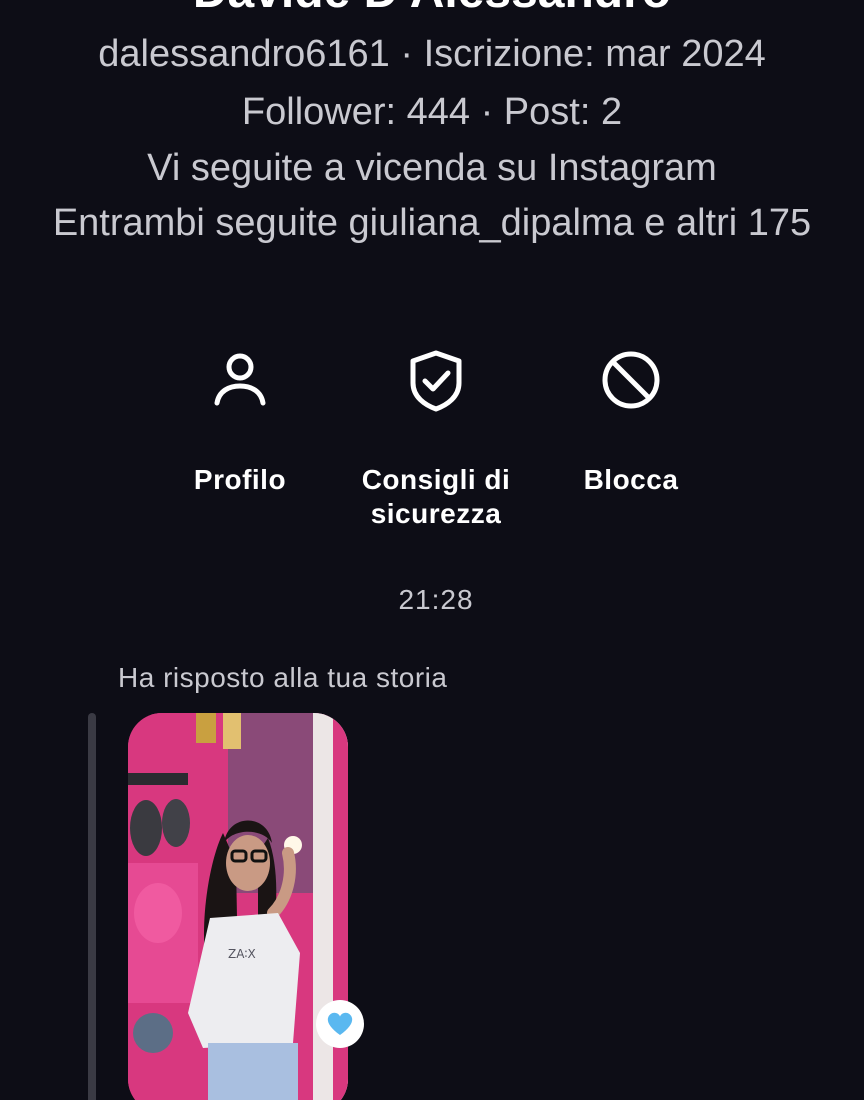 The image size is (864, 1100). Describe the element at coordinates (436, 496) in the screenshot. I see `safety-tips-button-label: Consigli di sicurezza` at that location.